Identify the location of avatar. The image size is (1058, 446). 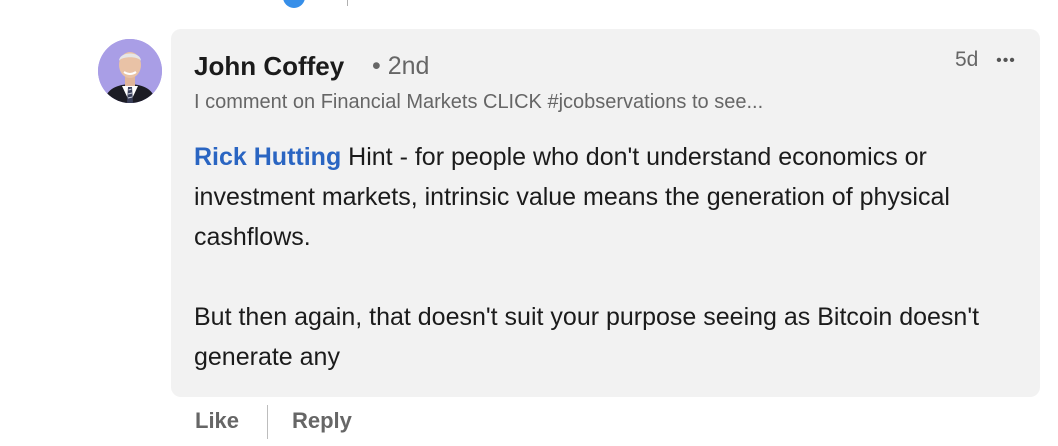
(130, 71).